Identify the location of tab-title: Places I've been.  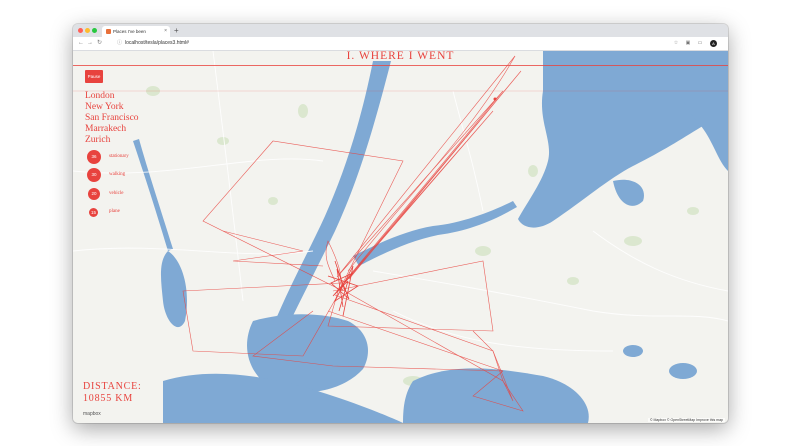
(129, 31).